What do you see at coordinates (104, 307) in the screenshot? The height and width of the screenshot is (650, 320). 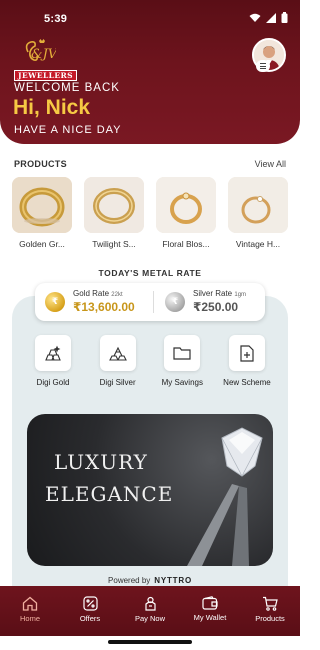 I see `gold-rate-value: ₹13,600.00` at bounding box center [104, 307].